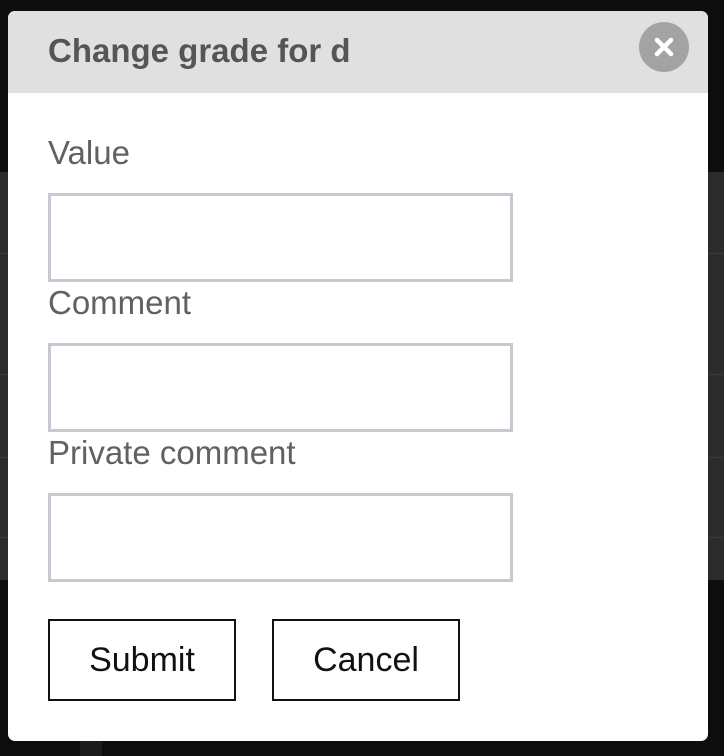  I want to click on value-input, so click(280, 237).